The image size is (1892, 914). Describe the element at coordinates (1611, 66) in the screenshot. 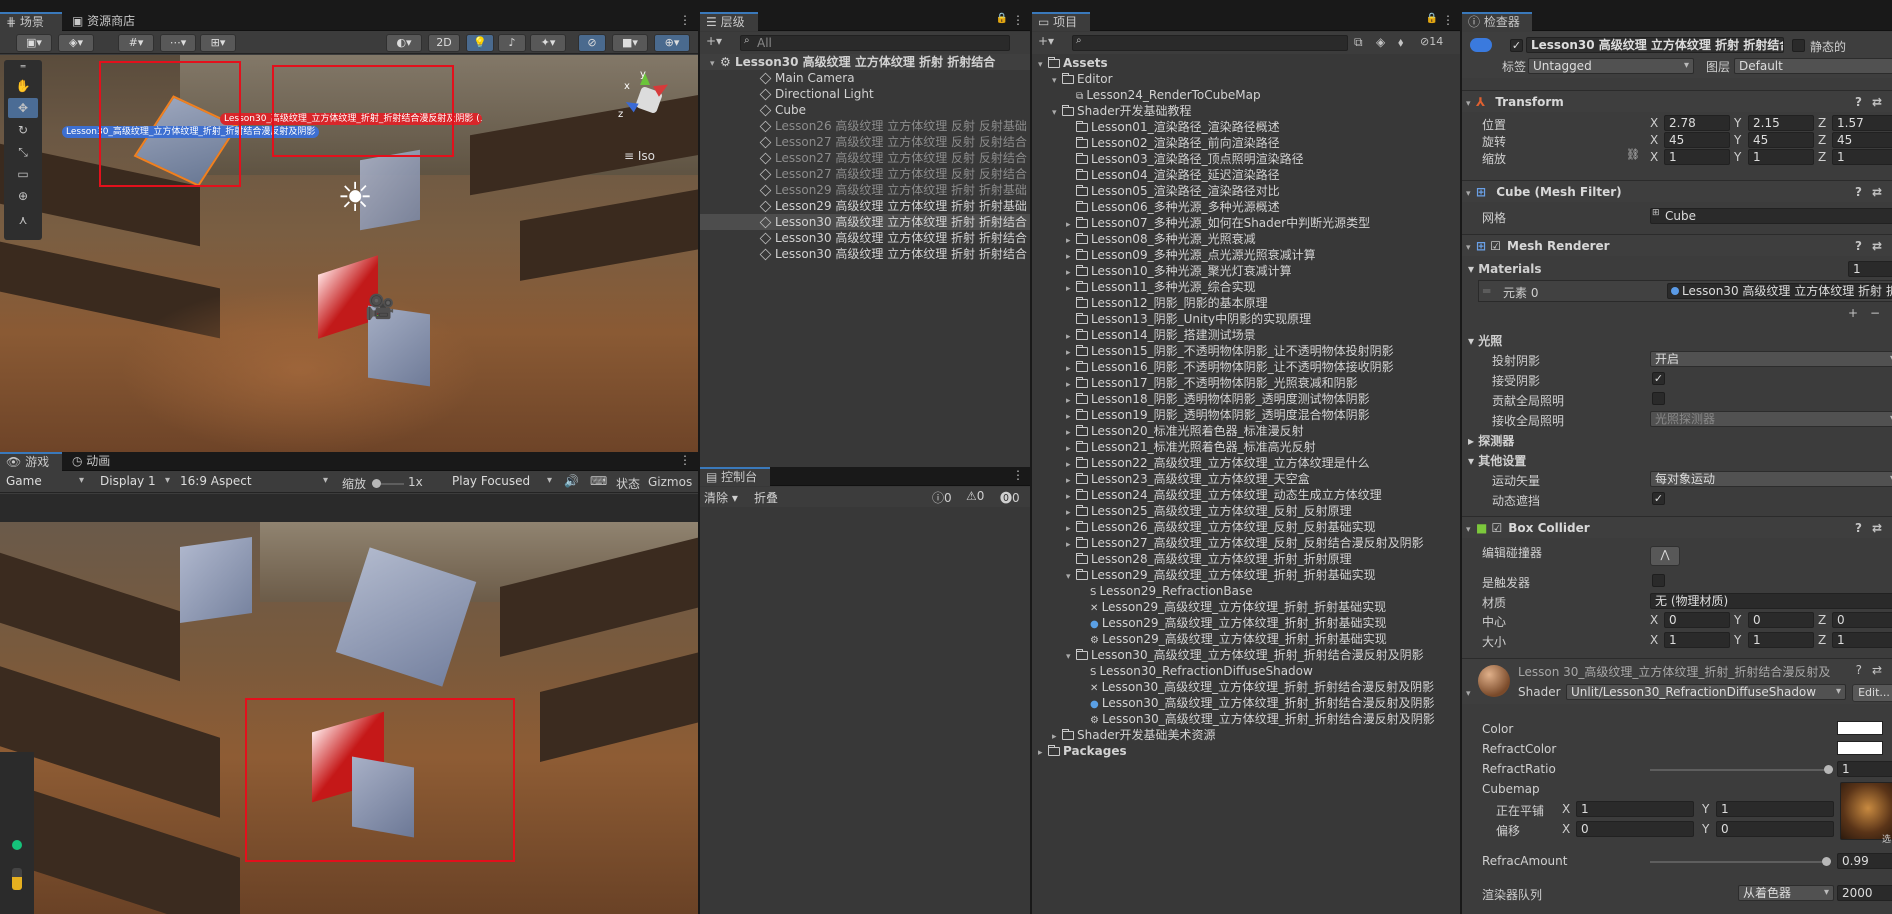

I see `tag-dropdown: Untagged` at that location.